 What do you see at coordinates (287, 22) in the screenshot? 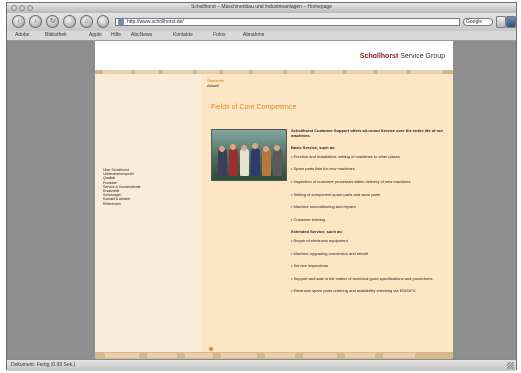
I see `url-input: http://www.schollhorst.de/` at bounding box center [287, 22].